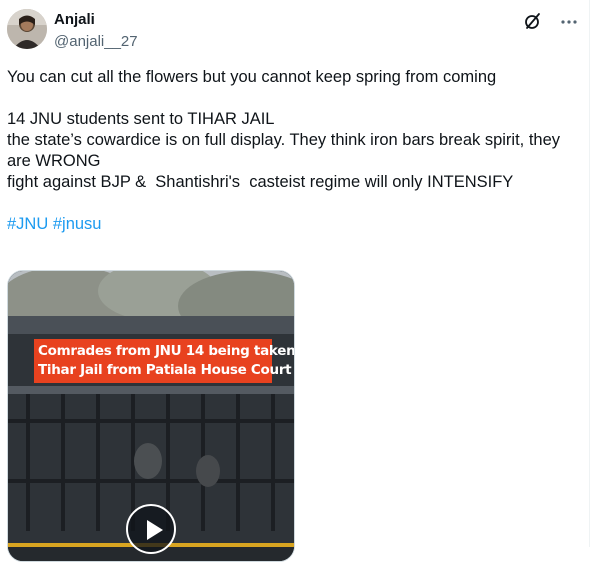 Image resolution: width=600 pixels, height=562 pixels. I want to click on hashtags: #JNU #jnusu, so click(294, 224).